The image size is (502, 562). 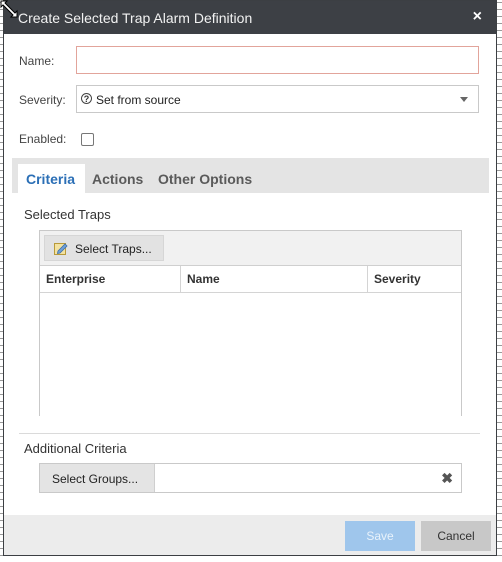 I want to click on cancel-button: Cancel, so click(x=456, y=536).